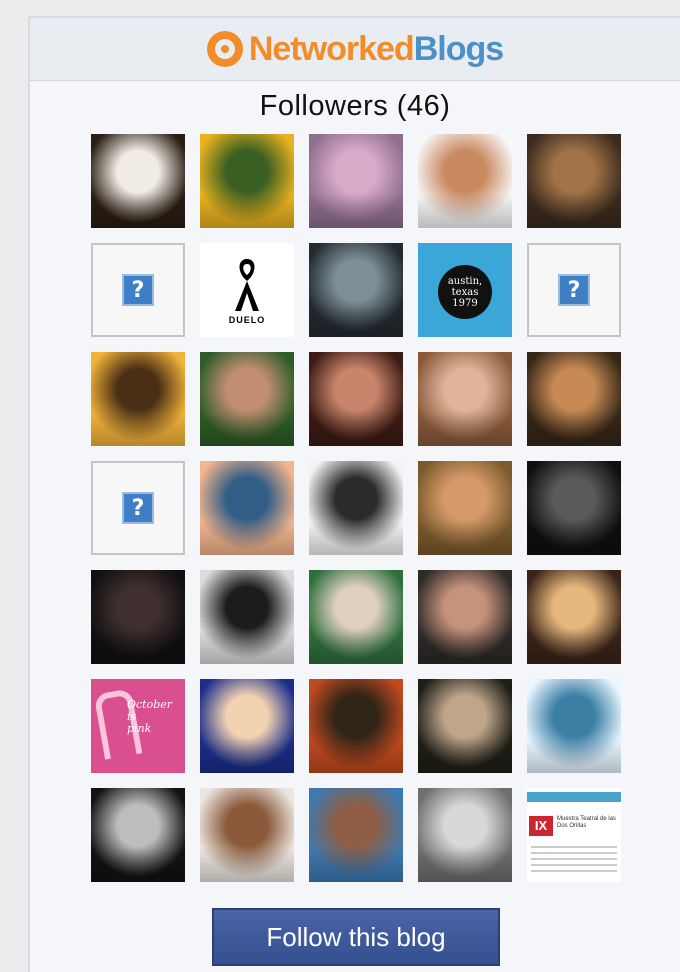 The width and height of the screenshot is (680, 972). What do you see at coordinates (224, 49) in the screenshot?
I see `networkedblogs-logo-icon` at bounding box center [224, 49].